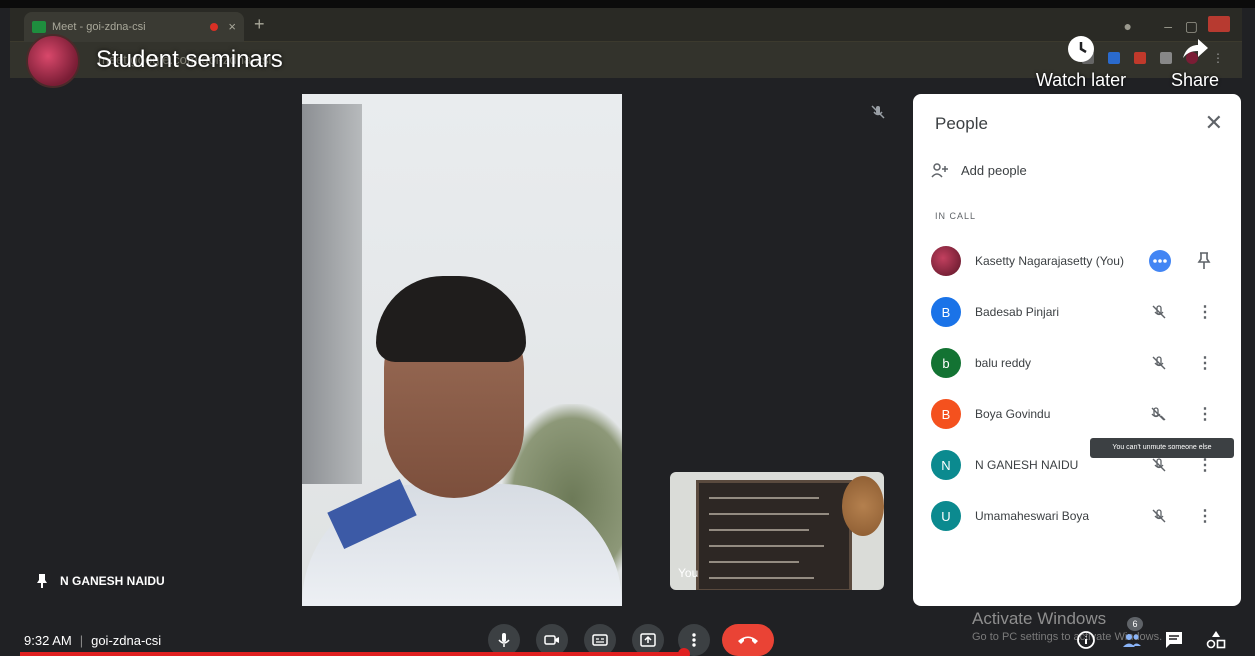 This screenshot has height=656, width=1255. I want to click on participant-name: Badesab Pinjari, so click(1017, 312).